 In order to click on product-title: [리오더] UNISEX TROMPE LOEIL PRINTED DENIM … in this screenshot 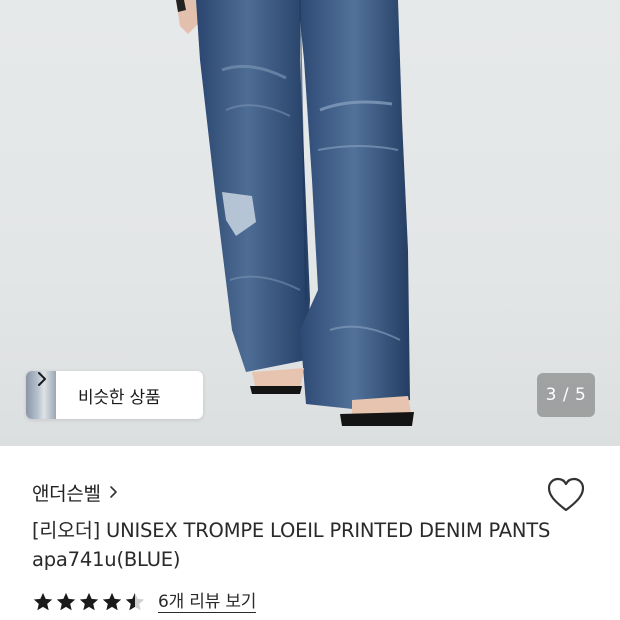, I will do `click(291, 545)`.